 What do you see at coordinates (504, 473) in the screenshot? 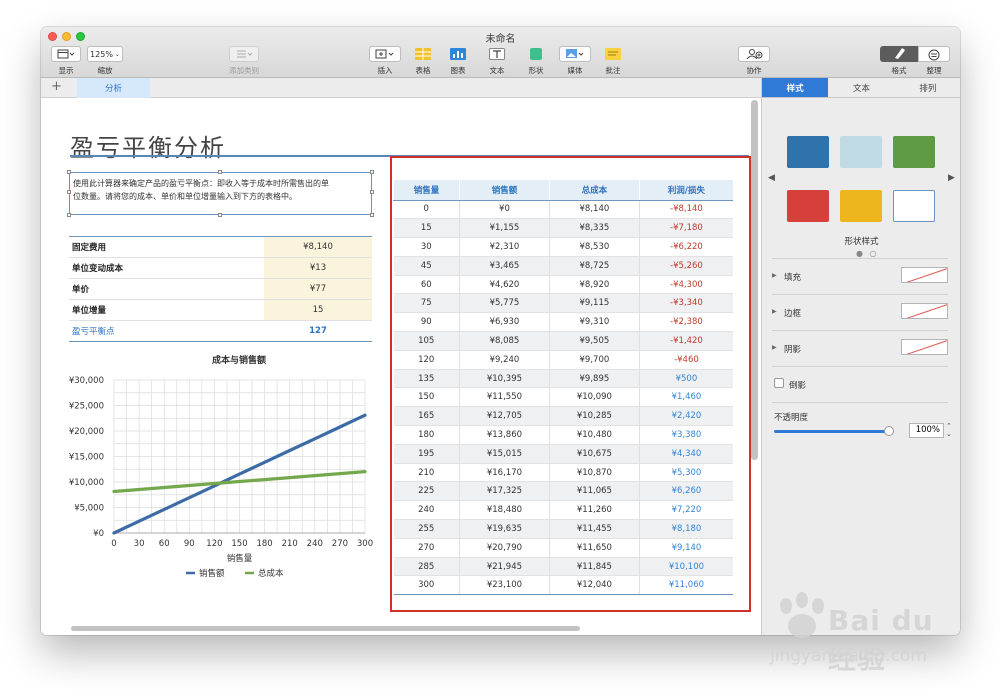
I see `table-cell: ¥16,170` at bounding box center [504, 473].